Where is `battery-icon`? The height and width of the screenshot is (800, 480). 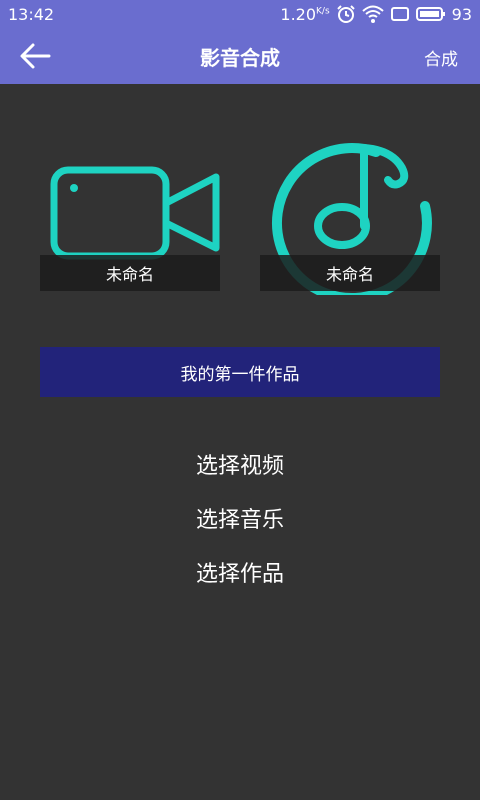 battery-icon is located at coordinates (430, 14).